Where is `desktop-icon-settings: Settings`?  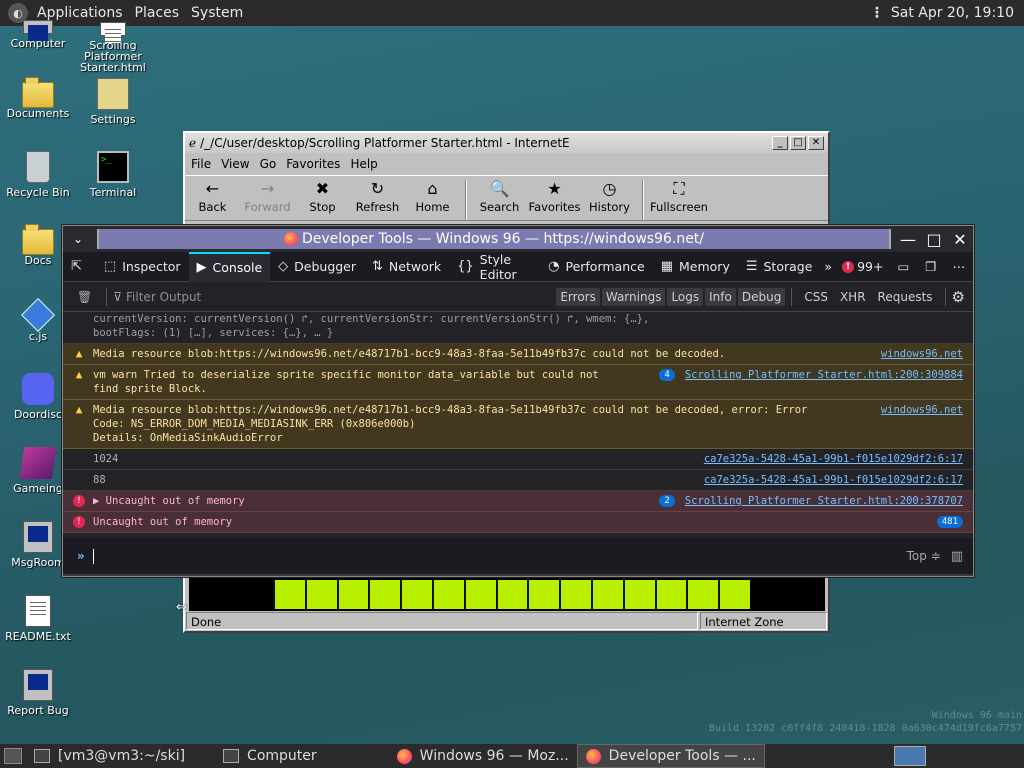
desktop-icon-settings: Settings is located at coordinates (113, 101).